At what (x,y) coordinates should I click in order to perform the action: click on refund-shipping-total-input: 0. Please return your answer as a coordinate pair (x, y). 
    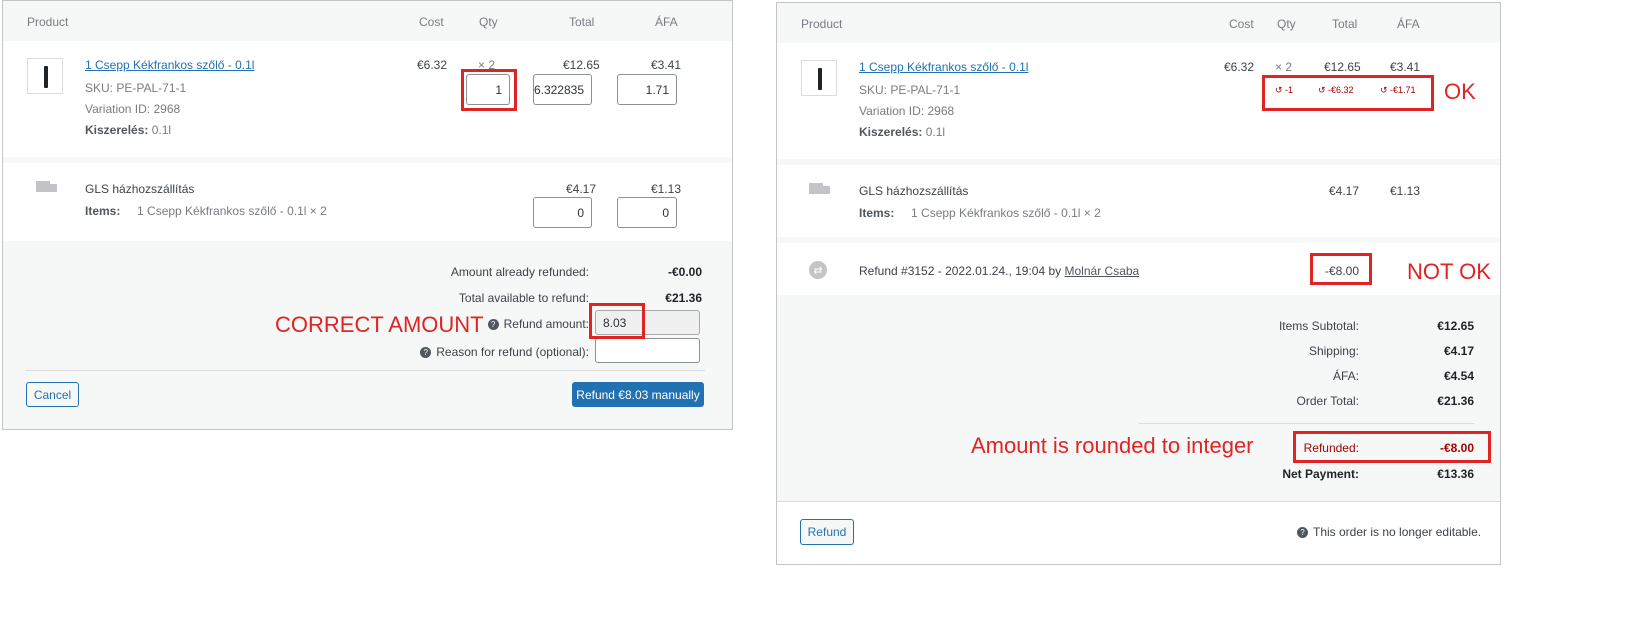
    Looking at the image, I should click on (562, 212).